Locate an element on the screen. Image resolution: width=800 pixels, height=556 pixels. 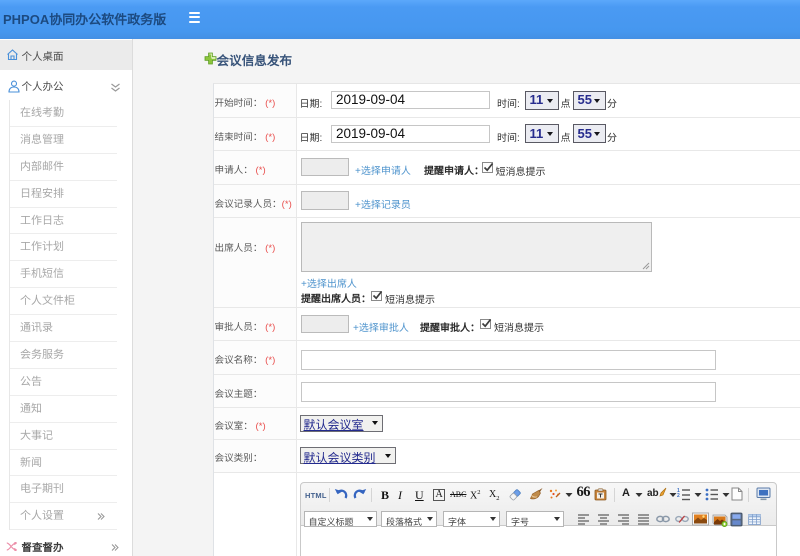
svg-text: 2 is located at coordinates (678, 496).